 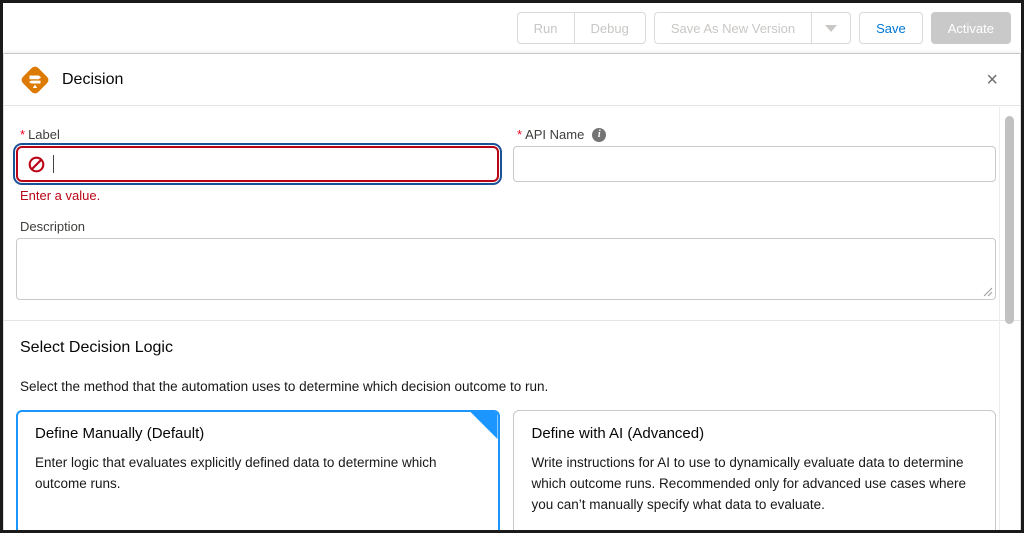 I want to click on description-field-label-text: Description, so click(x=53, y=226).